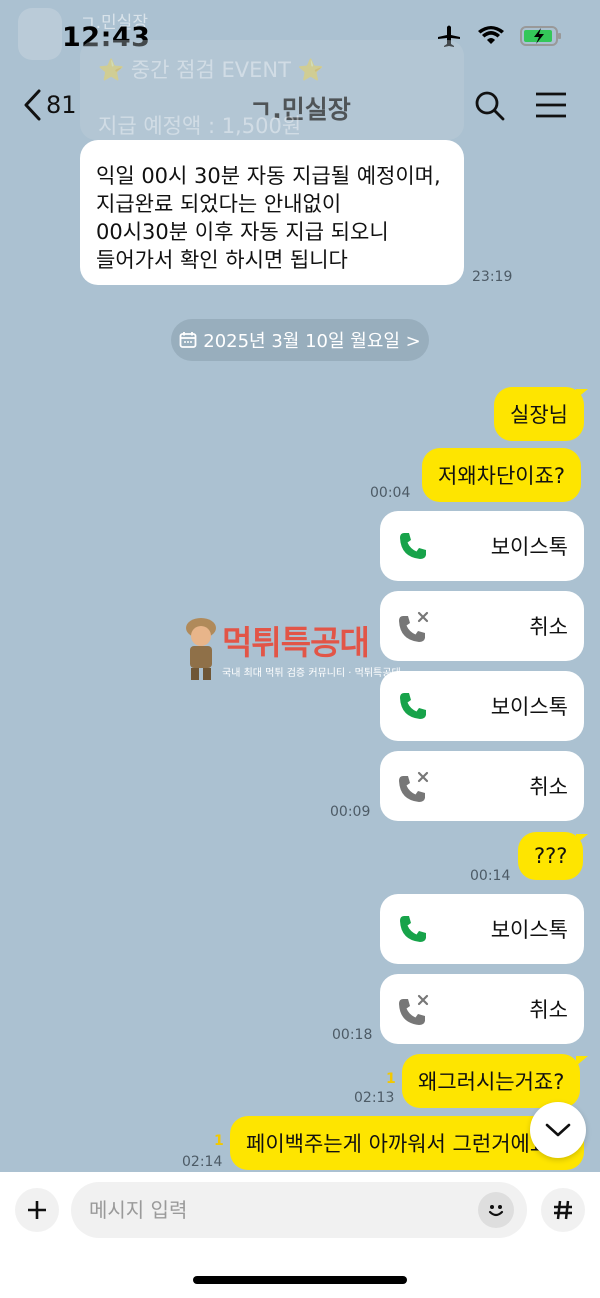  Describe the element at coordinates (300, 1280) in the screenshot. I see `home-indicator` at that location.